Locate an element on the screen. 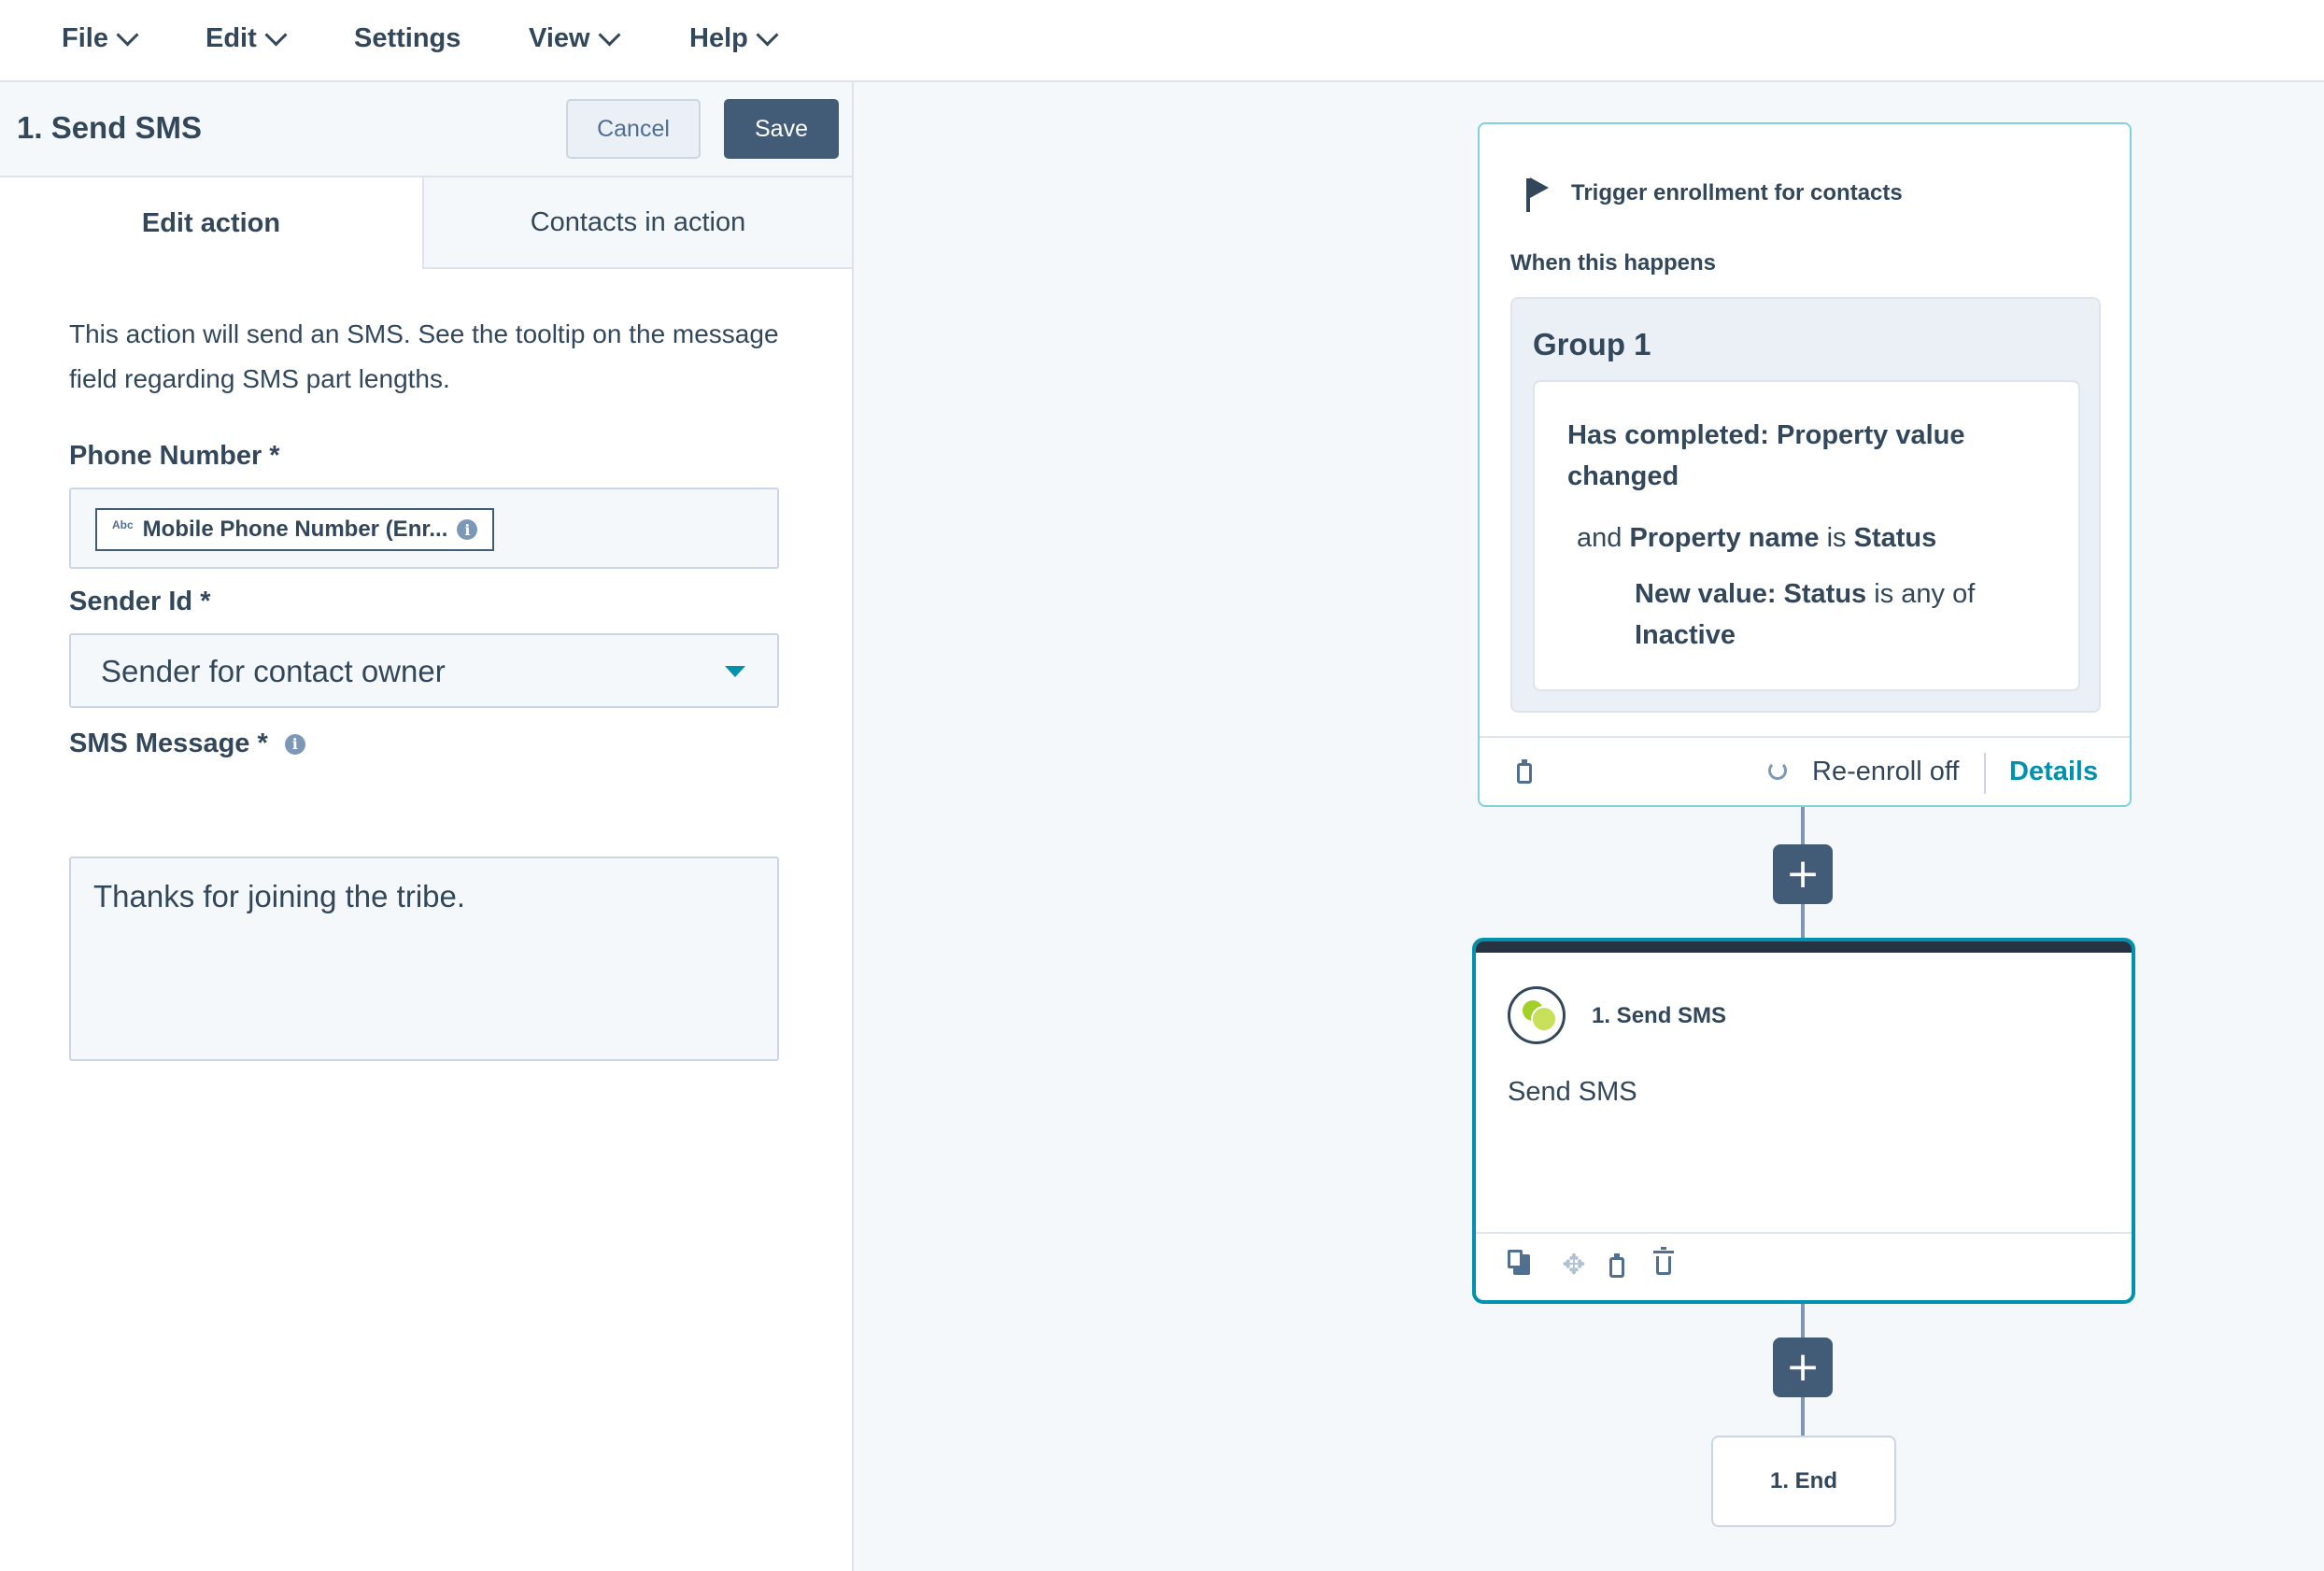 Image resolution: width=2324 pixels, height=1571 pixels. action-card-topbar is located at coordinates (1804, 947).